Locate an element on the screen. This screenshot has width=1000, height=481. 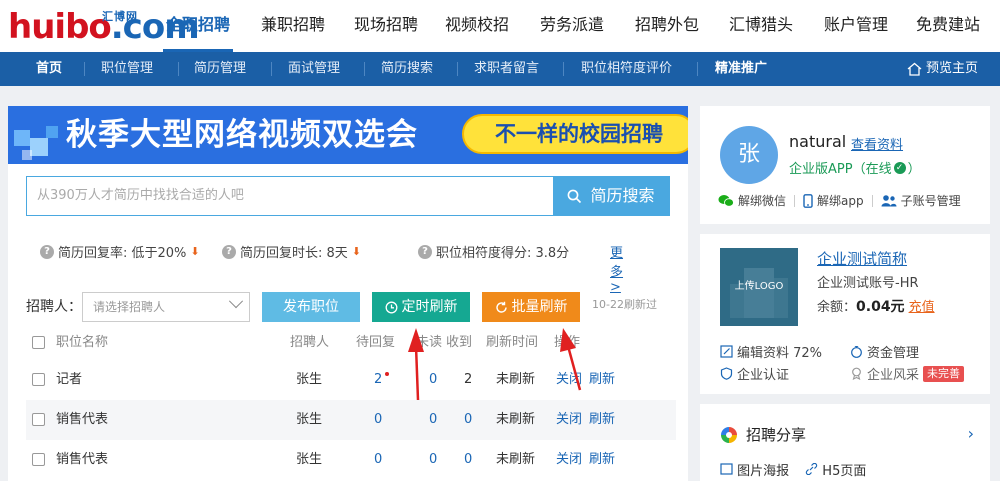
chevron-right-icon: › is located at coordinates (971, 433).